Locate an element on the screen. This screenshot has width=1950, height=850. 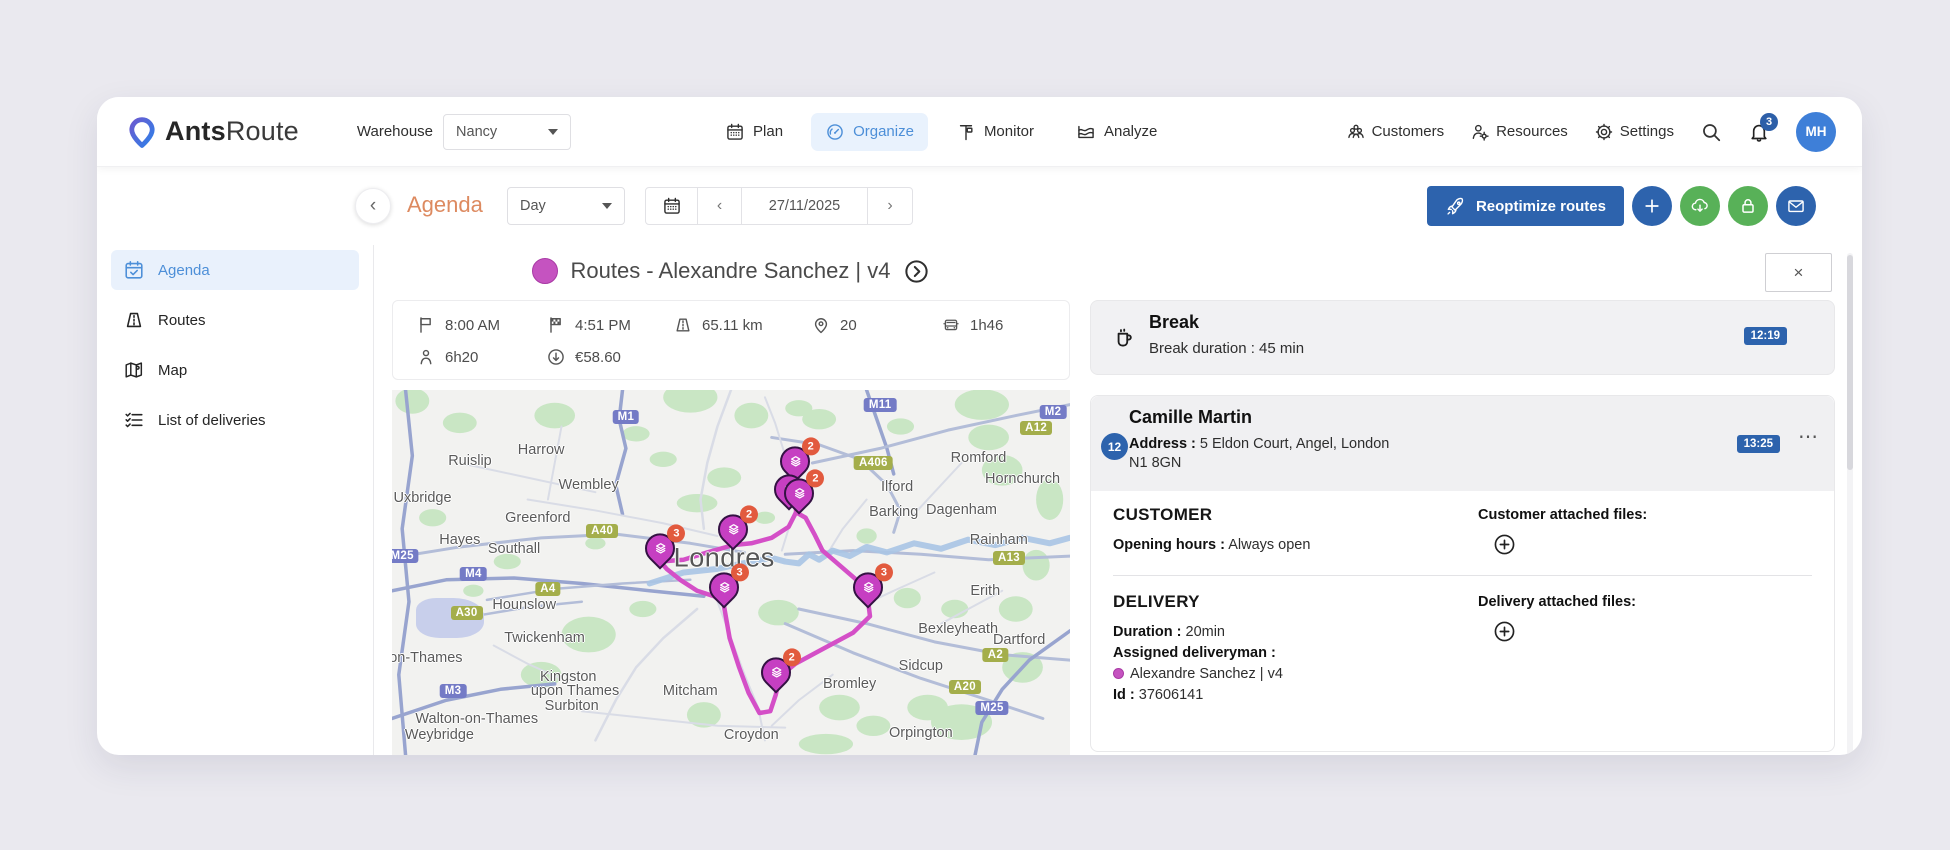
break-time-badge: 12:19 is located at coordinates (1765, 336).